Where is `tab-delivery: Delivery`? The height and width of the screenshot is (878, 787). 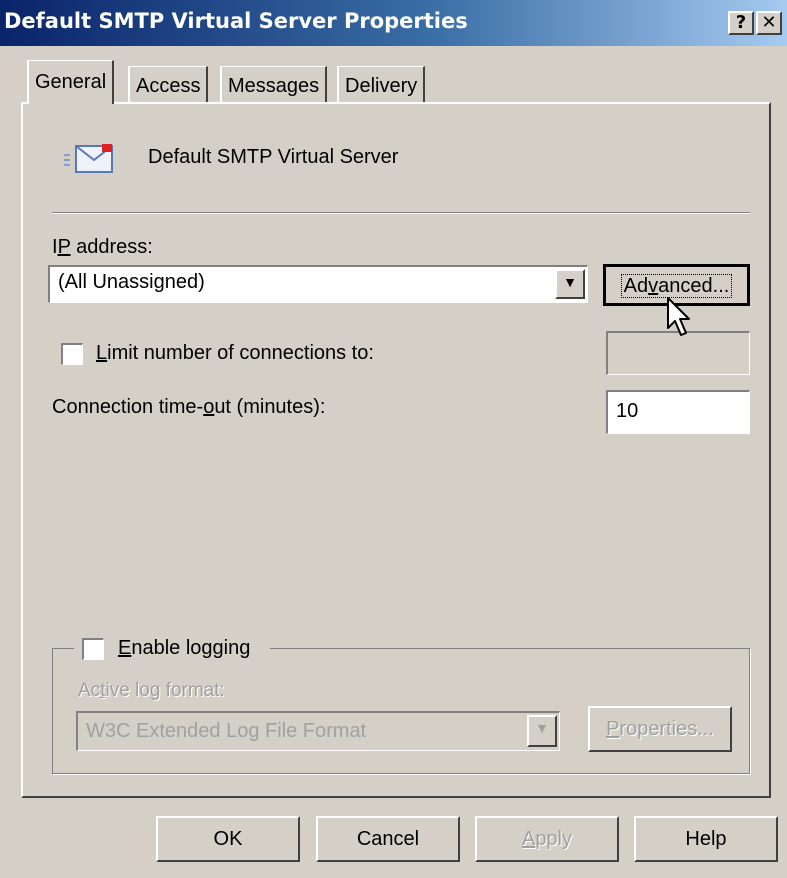
tab-delivery: Delivery is located at coordinates (381, 85).